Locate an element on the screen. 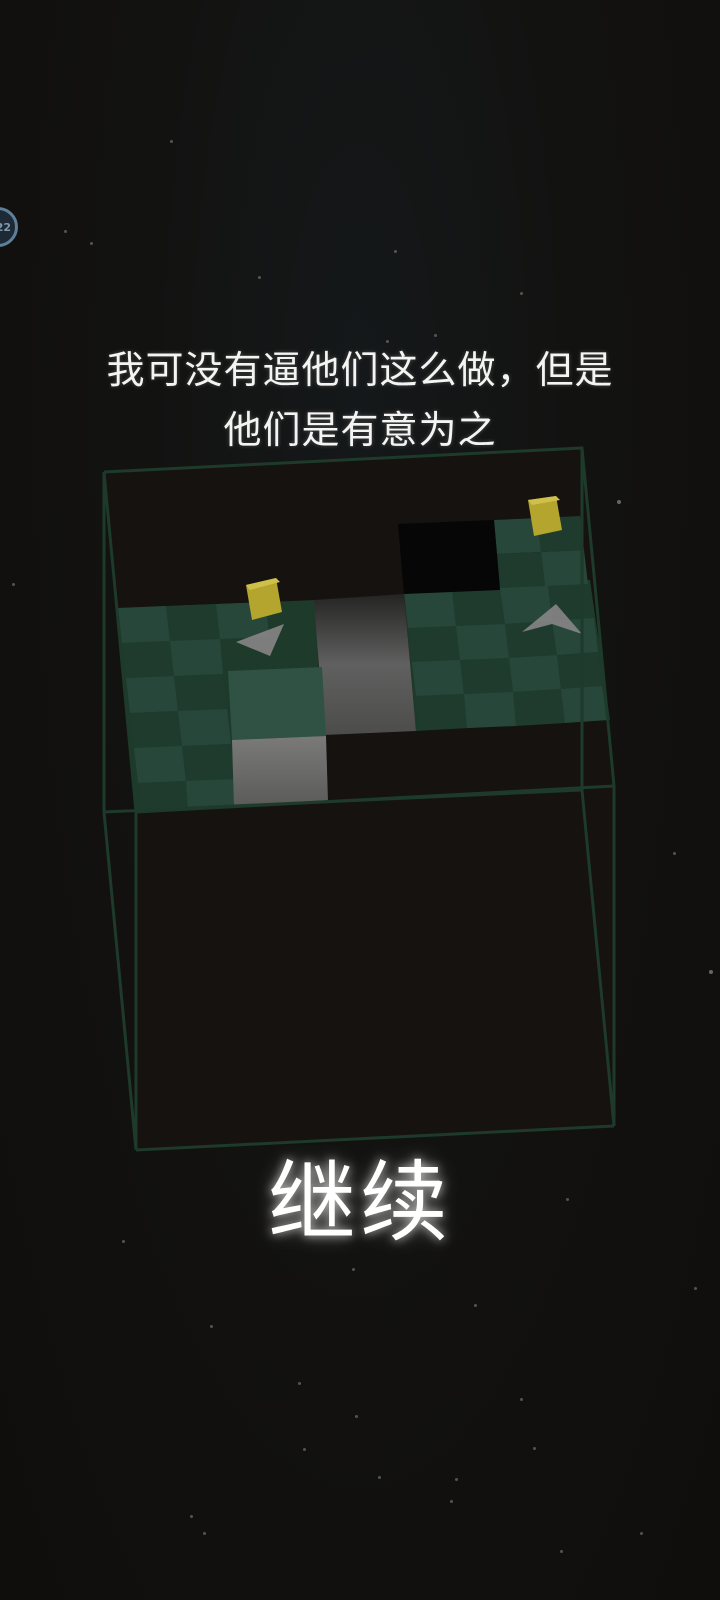  dialogue-line-1: 我可没有逼他们这么做，但是 is located at coordinates (360, 370).